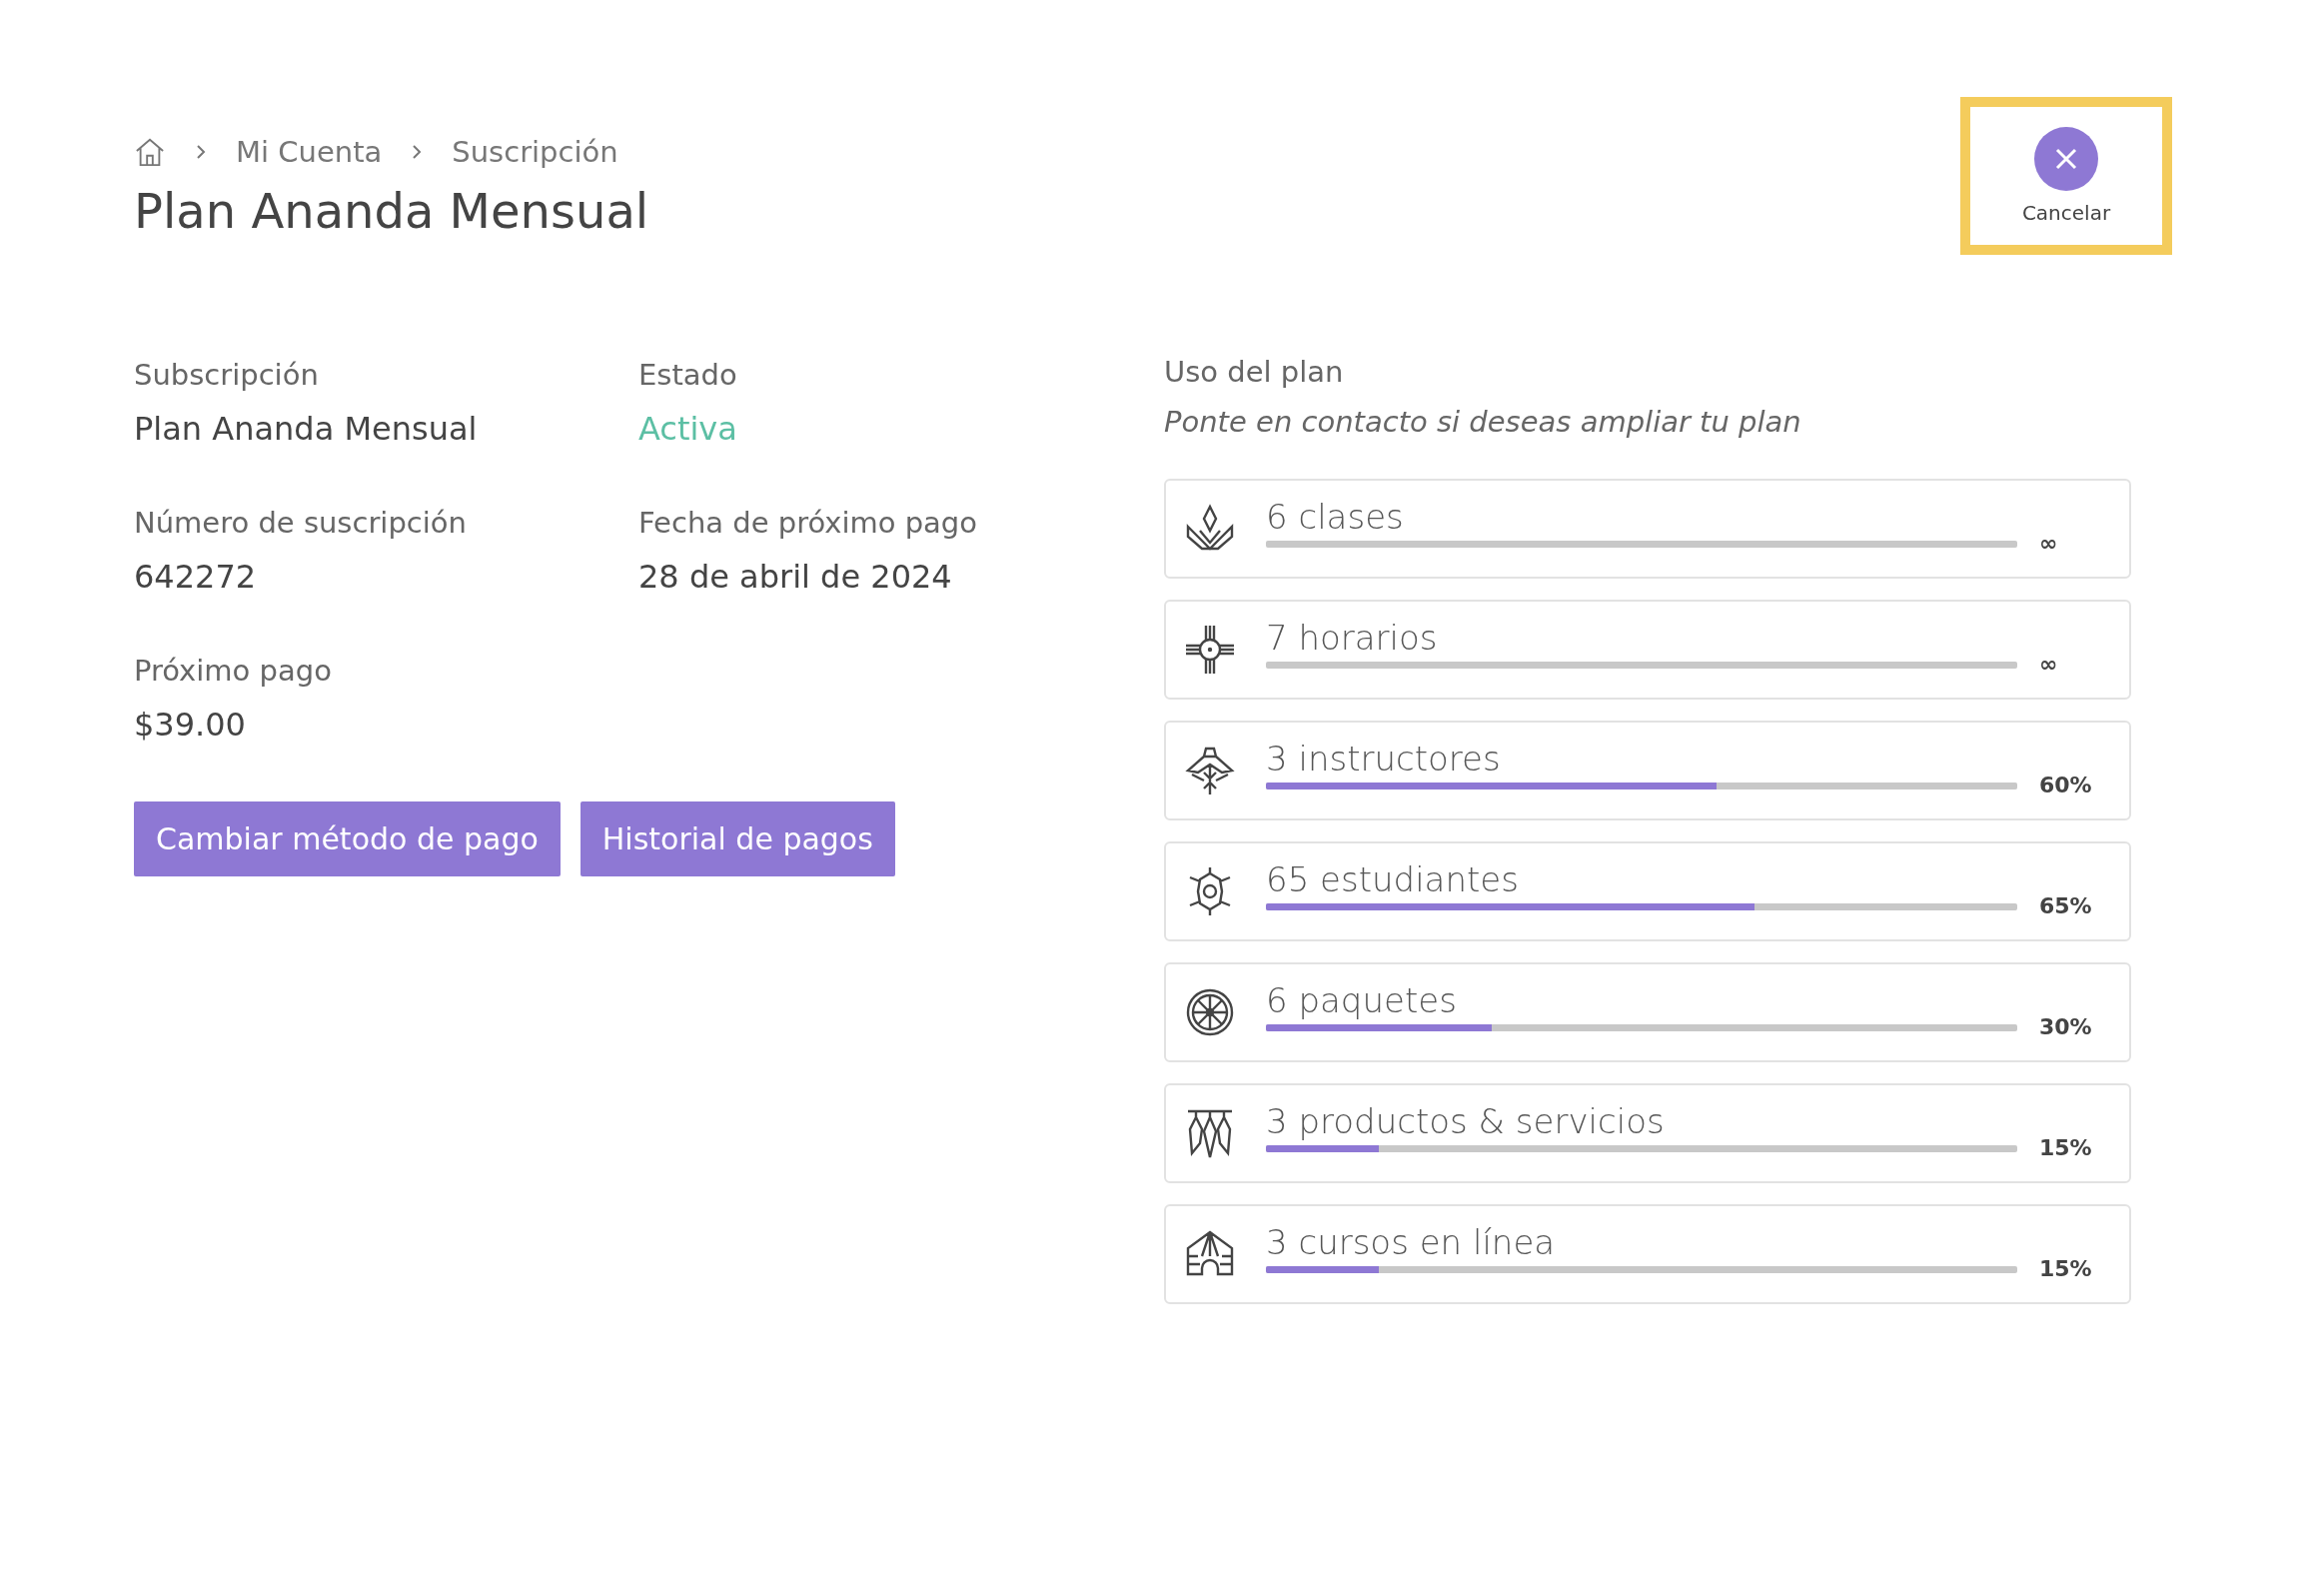 The width and height of the screenshot is (2324, 1575). What do you see at coordinates (2066, 159) in the screenshot?
I see `close-icon` at bounding box center [2066, 159].